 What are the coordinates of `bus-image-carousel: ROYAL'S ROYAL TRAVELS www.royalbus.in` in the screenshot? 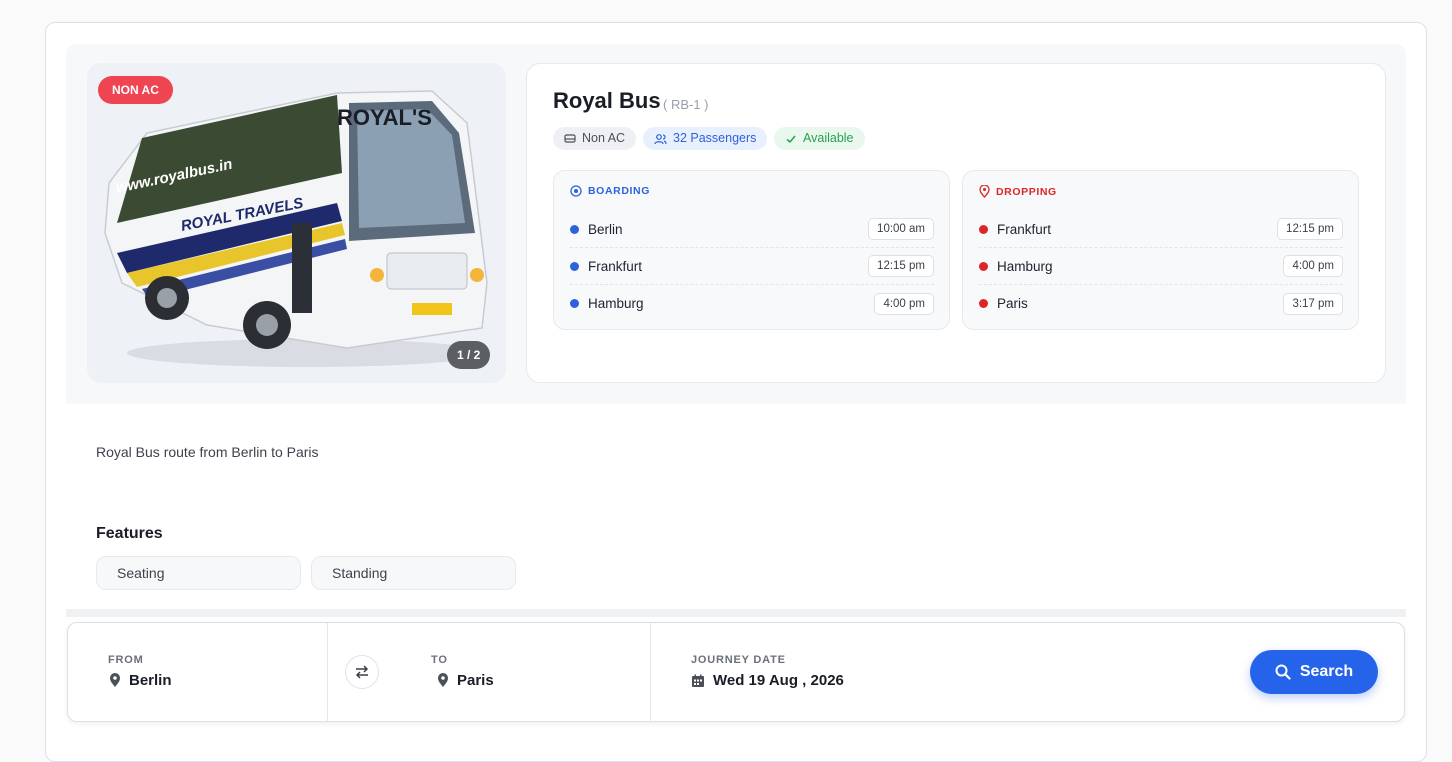 It's located at (296, 223).